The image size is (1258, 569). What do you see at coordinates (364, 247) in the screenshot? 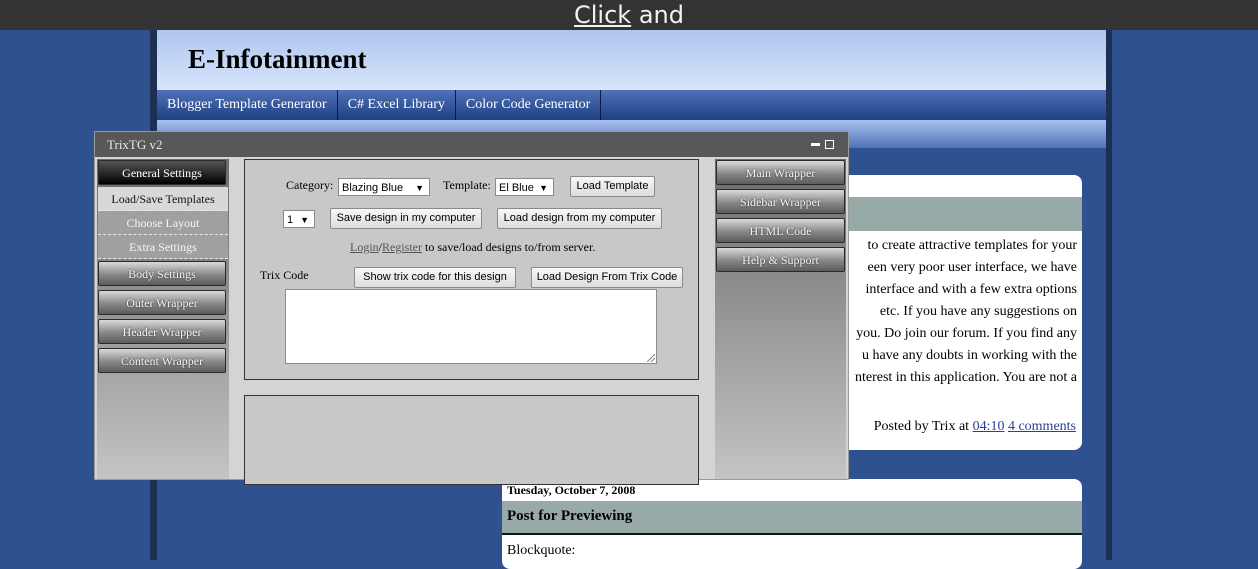
I see `login-link: Login` at bounding box center [364, 247].